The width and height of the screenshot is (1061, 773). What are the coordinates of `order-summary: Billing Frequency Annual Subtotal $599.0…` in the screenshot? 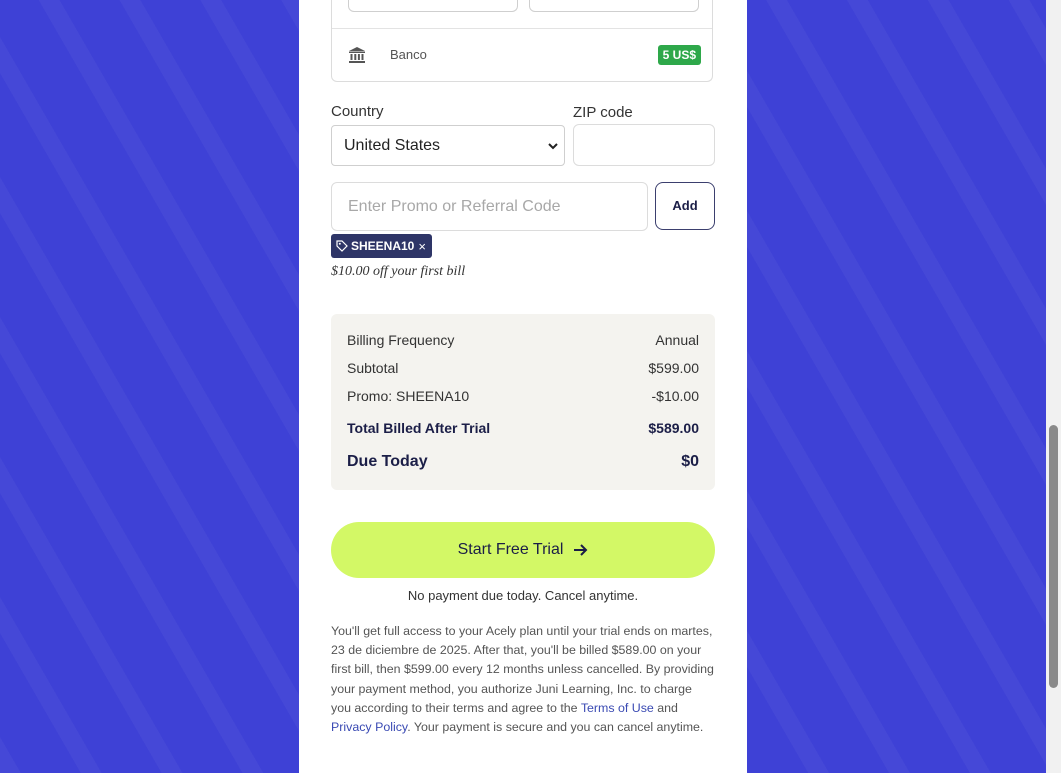 It's located at (523, 402).